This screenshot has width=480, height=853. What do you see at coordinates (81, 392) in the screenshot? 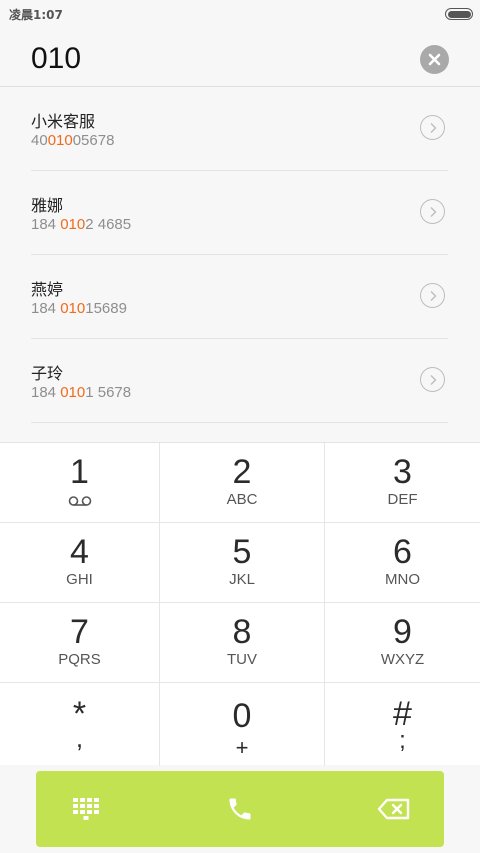
I see `contact-number: 184 0101 5678` at bounding box center [81, 392].